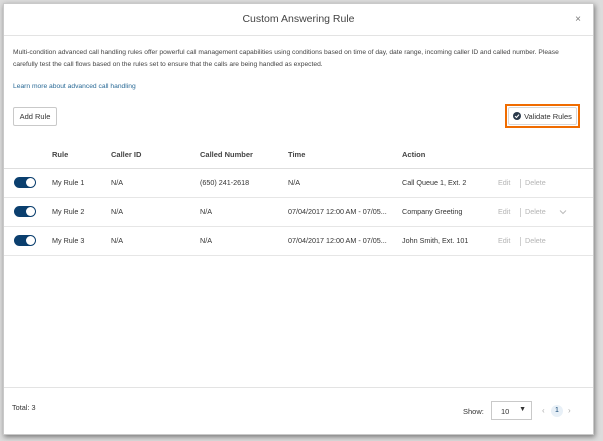 This screenshot has height=441, width=603. I want to click on table-header: Rule Caller ID Called Number Time Action, so click(298, 155).